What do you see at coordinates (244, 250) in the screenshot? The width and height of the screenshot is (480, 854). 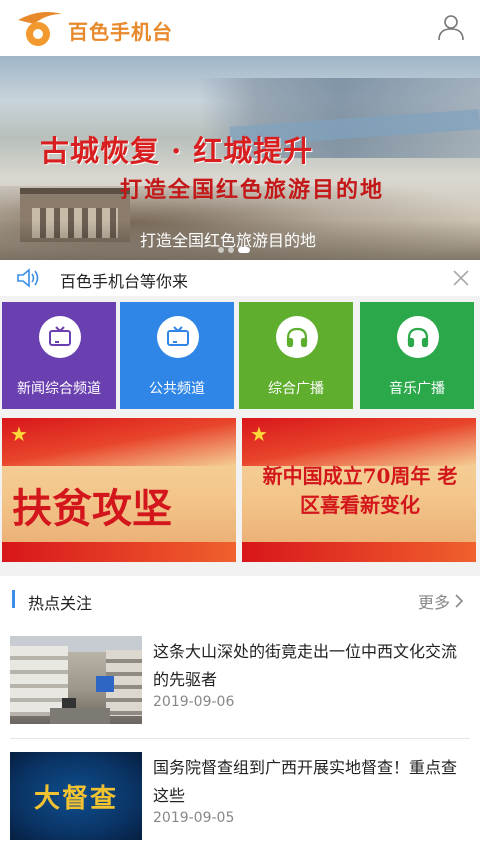 I see `carousel-dot-active` at bounding box center [244, 250].